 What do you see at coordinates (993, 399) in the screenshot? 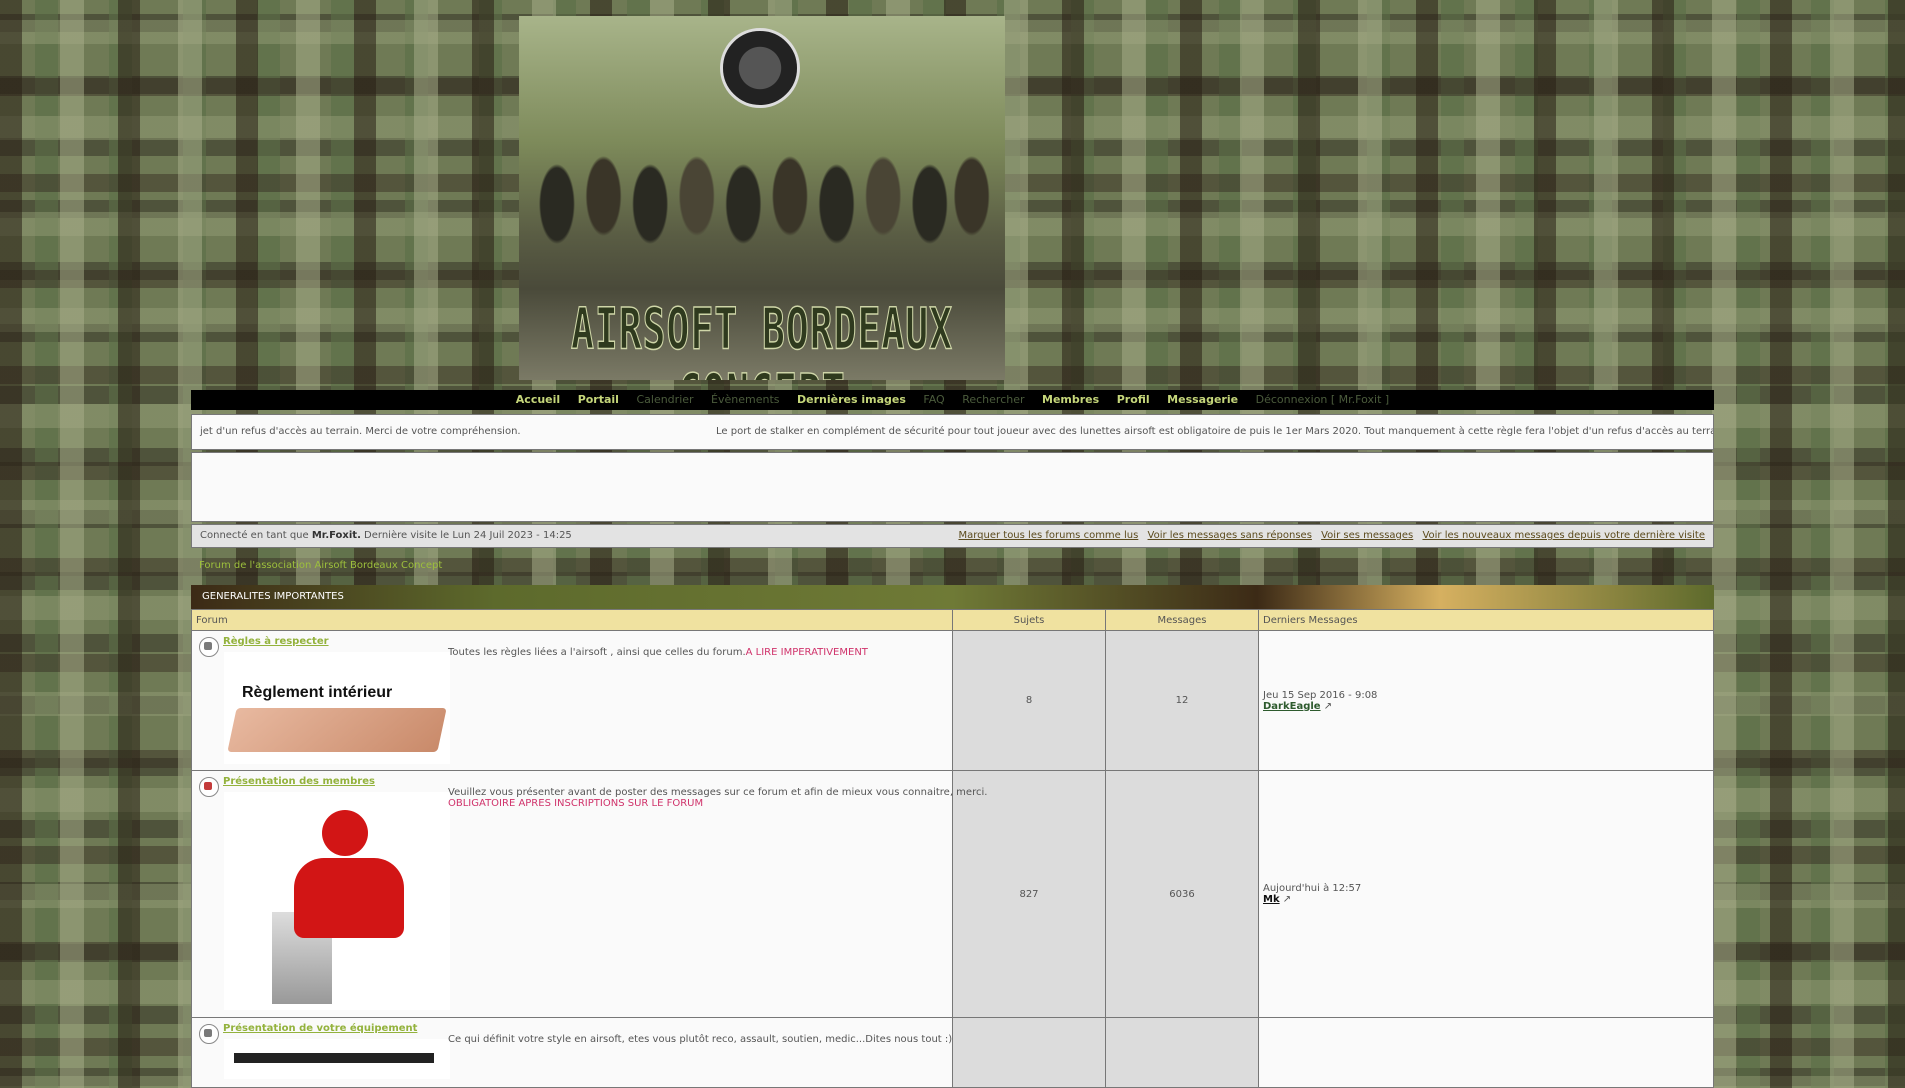
I see `nav-rechercher: Rechercher` at bounding box center [993, 399].